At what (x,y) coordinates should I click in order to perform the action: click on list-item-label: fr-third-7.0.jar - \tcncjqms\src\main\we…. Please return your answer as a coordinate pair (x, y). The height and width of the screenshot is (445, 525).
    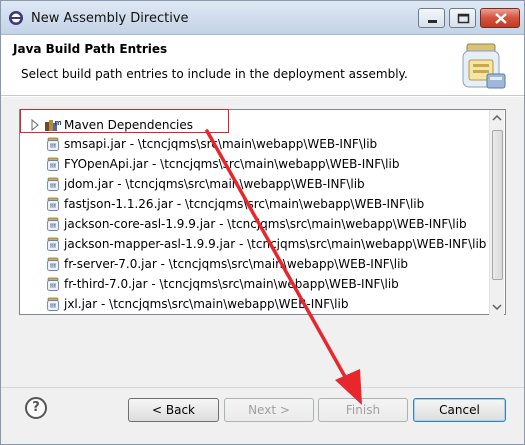
    Looking at the image, I should click on (231, 284).